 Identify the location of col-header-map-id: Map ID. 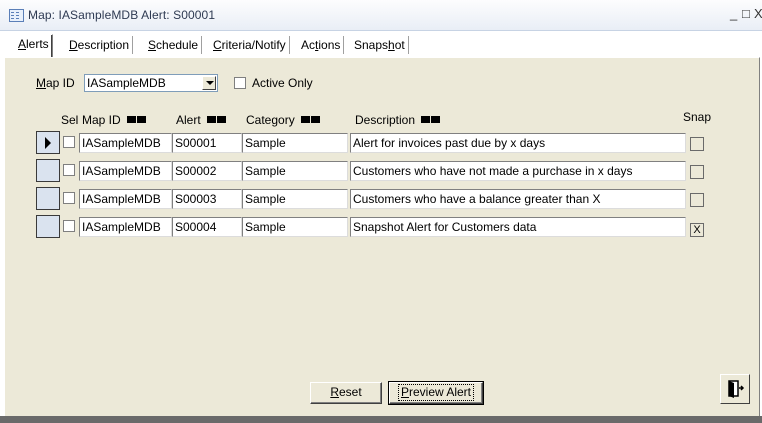
(114, 120).